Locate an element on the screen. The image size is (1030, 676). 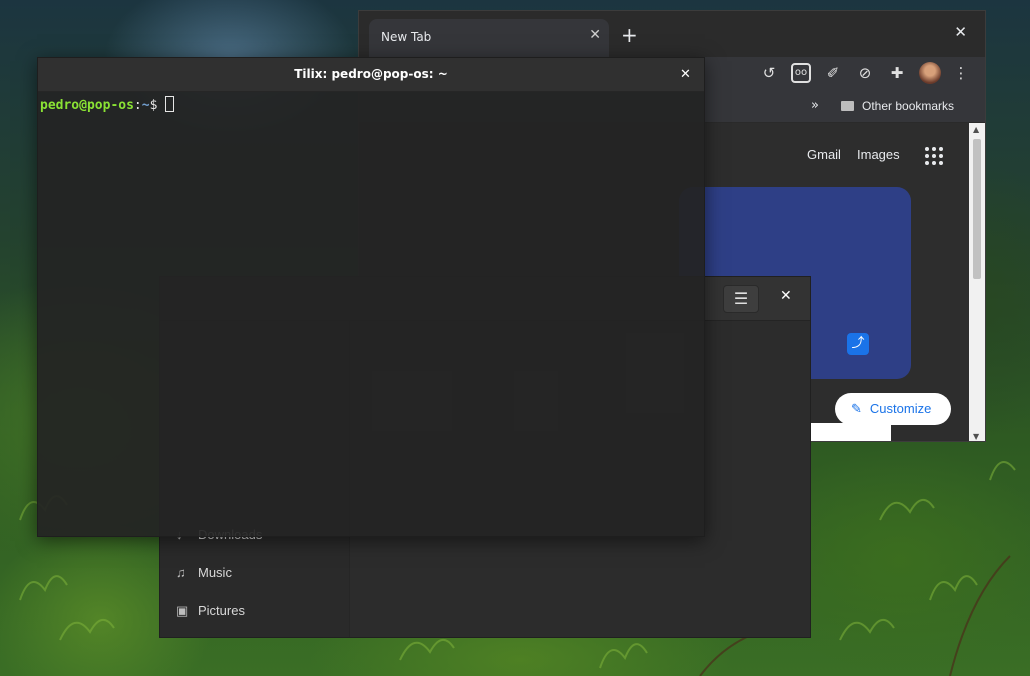
ghostery-icon: oo is located at coordinates (801, 73).